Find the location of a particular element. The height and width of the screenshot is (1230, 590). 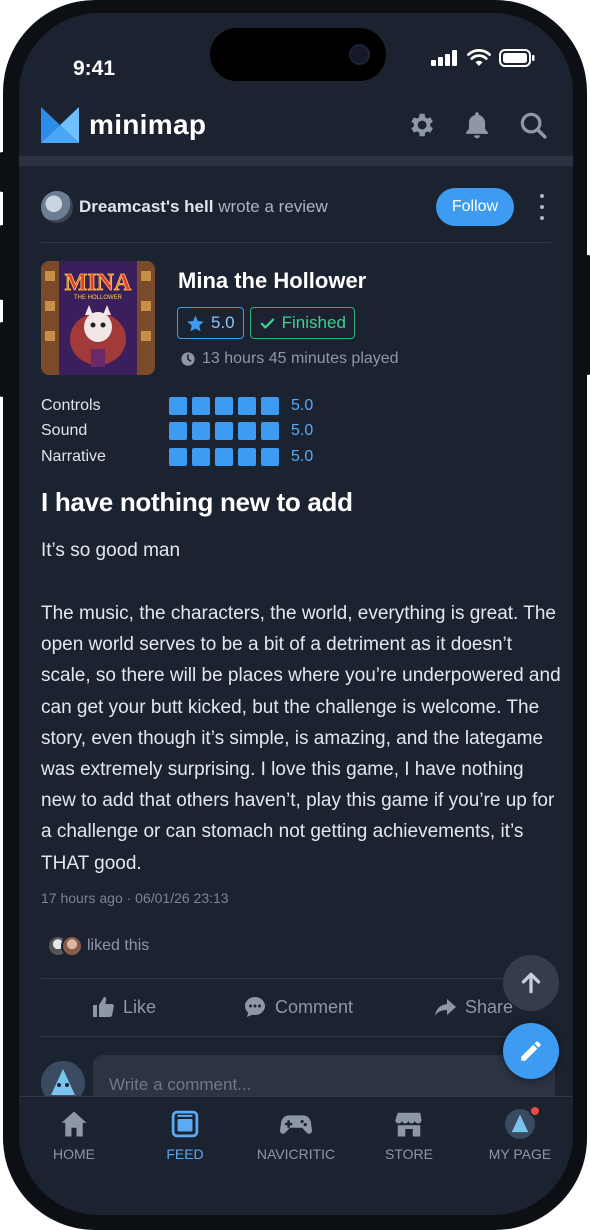

status-icons is located at coordinates (483, 58).